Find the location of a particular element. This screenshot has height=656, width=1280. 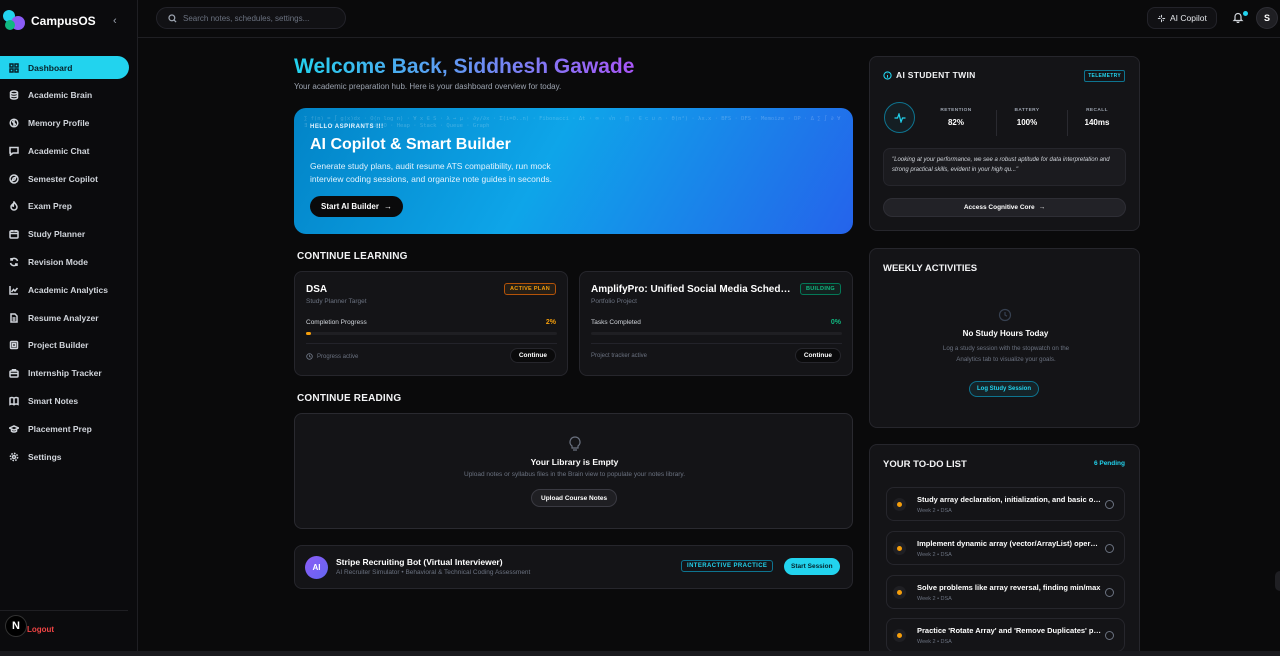

gear-icon is located at coordinates (14, 457).